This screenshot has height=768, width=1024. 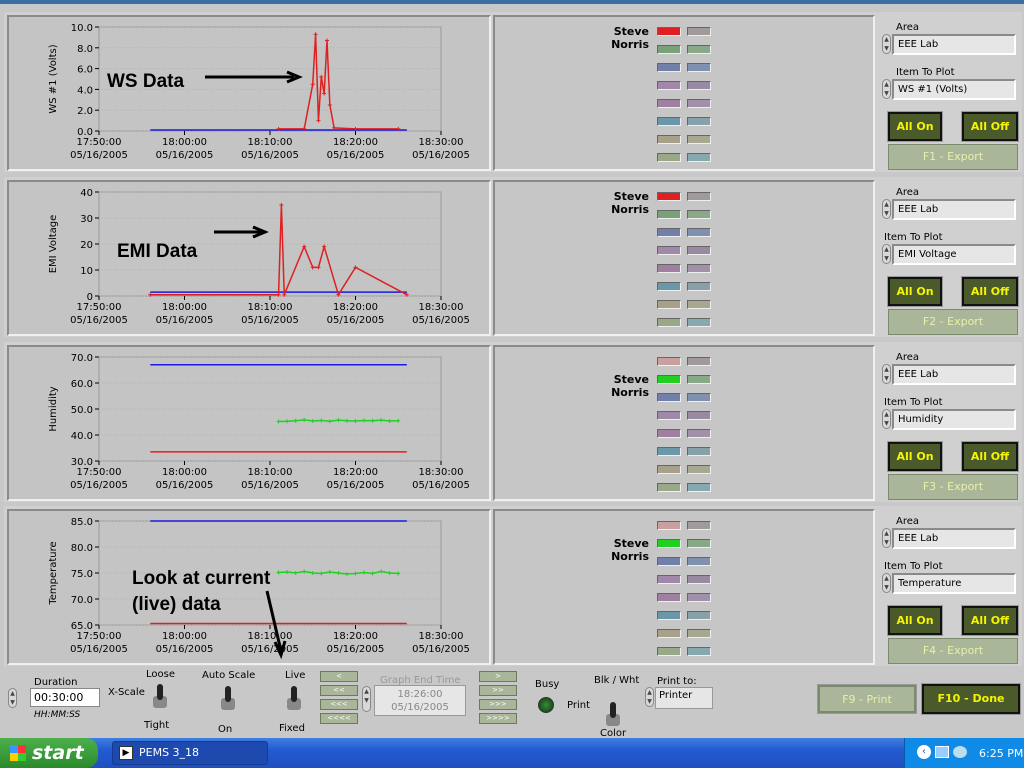 I want to click on item-to-plot-field: Temperature, so click(x=954, y=583).